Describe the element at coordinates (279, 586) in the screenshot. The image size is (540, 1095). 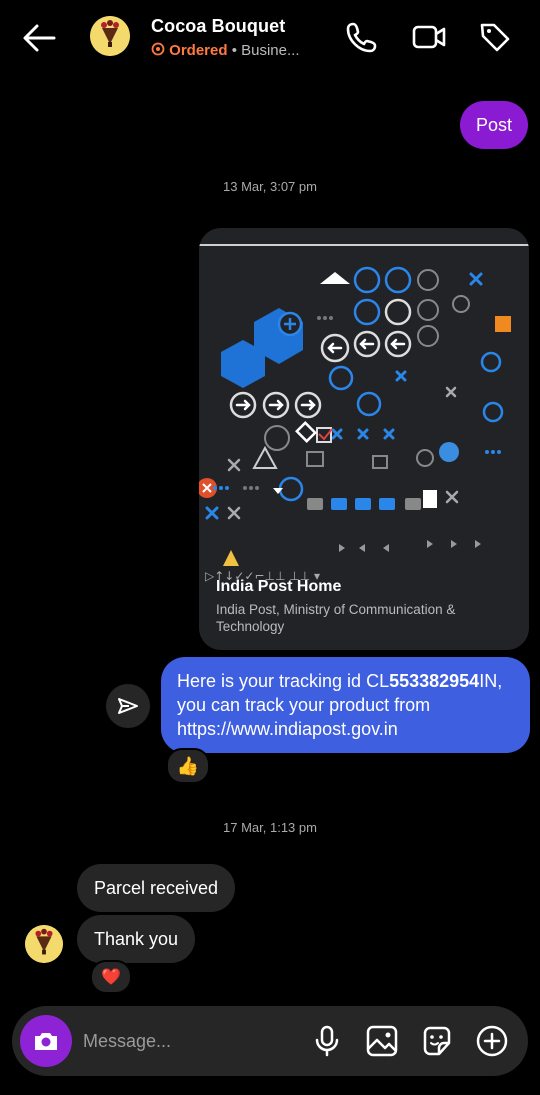
I see `link-title: India Post Home` at that location.